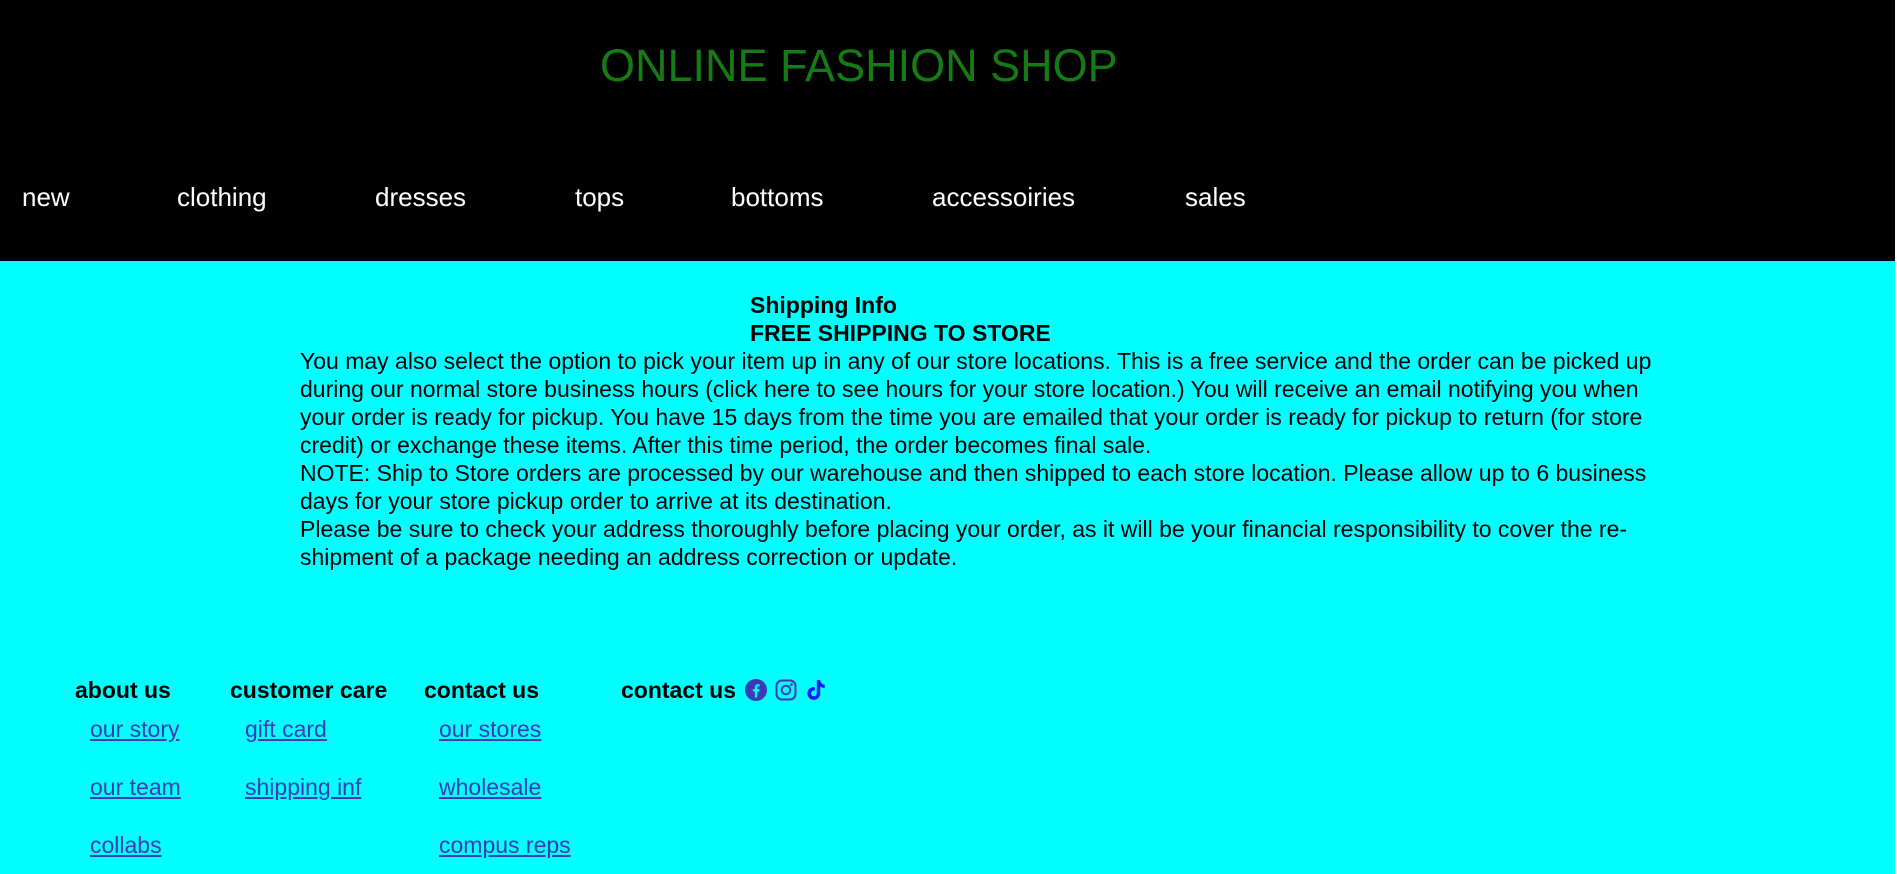 The height and width of the screenshot is (874, 1897). I want to click on nav-item-dresses: dresses, so click(420, 197).